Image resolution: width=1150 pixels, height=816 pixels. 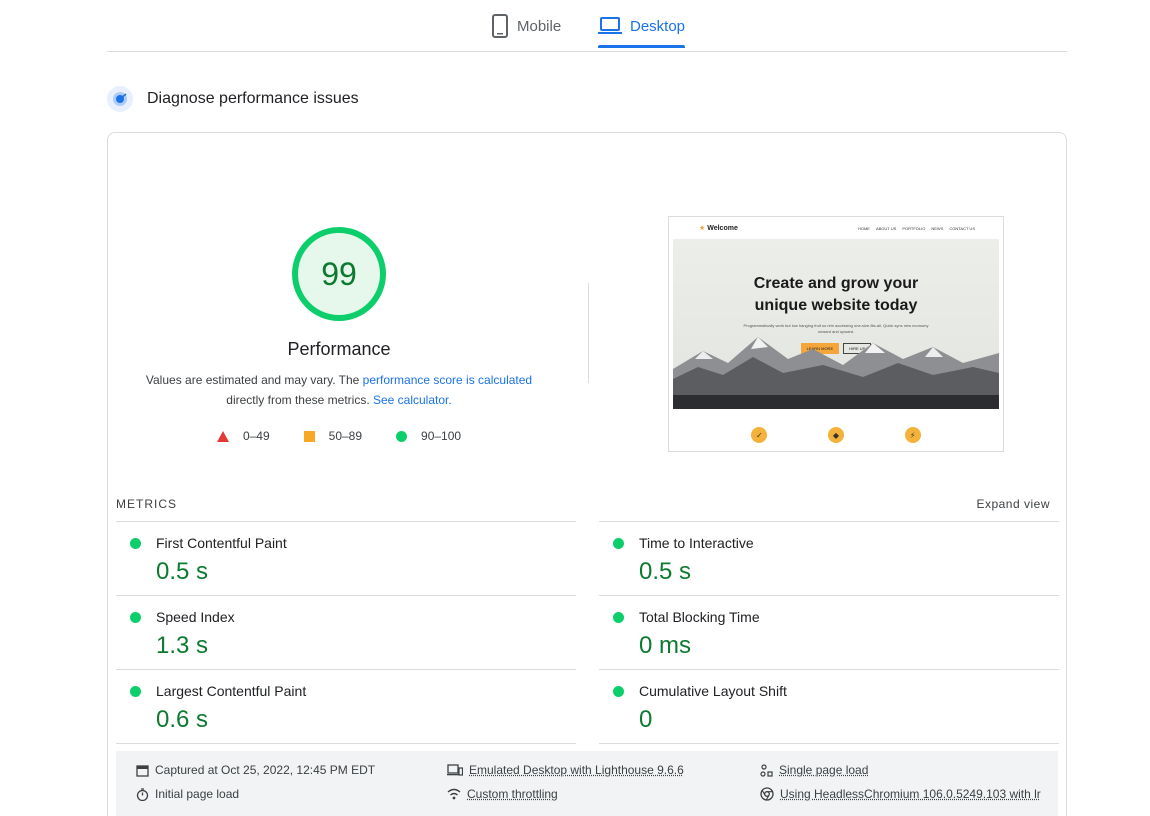 I want to click on metric-name: Total Blocking Time, so click(x=699, y=617).